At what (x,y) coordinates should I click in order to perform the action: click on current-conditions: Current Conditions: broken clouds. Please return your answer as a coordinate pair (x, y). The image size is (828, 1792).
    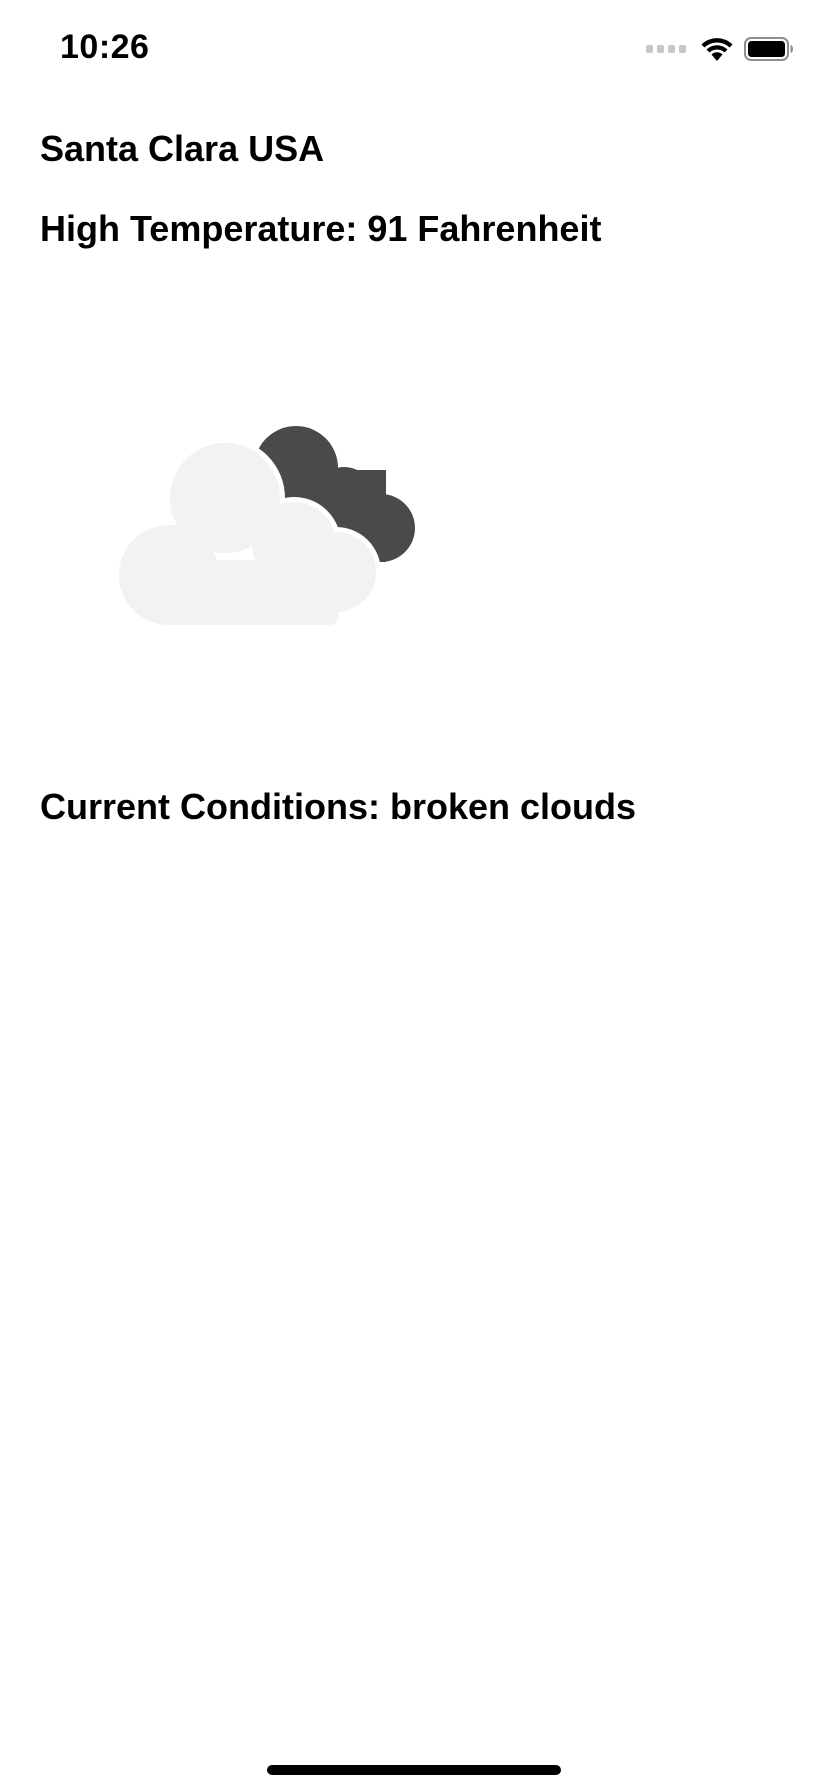
    Looking at the image, I should click on (338, 806).